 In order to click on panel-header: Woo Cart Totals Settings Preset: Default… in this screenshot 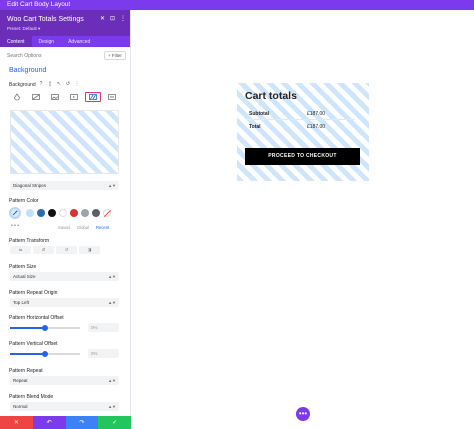, I will do `click(65, 23)`.